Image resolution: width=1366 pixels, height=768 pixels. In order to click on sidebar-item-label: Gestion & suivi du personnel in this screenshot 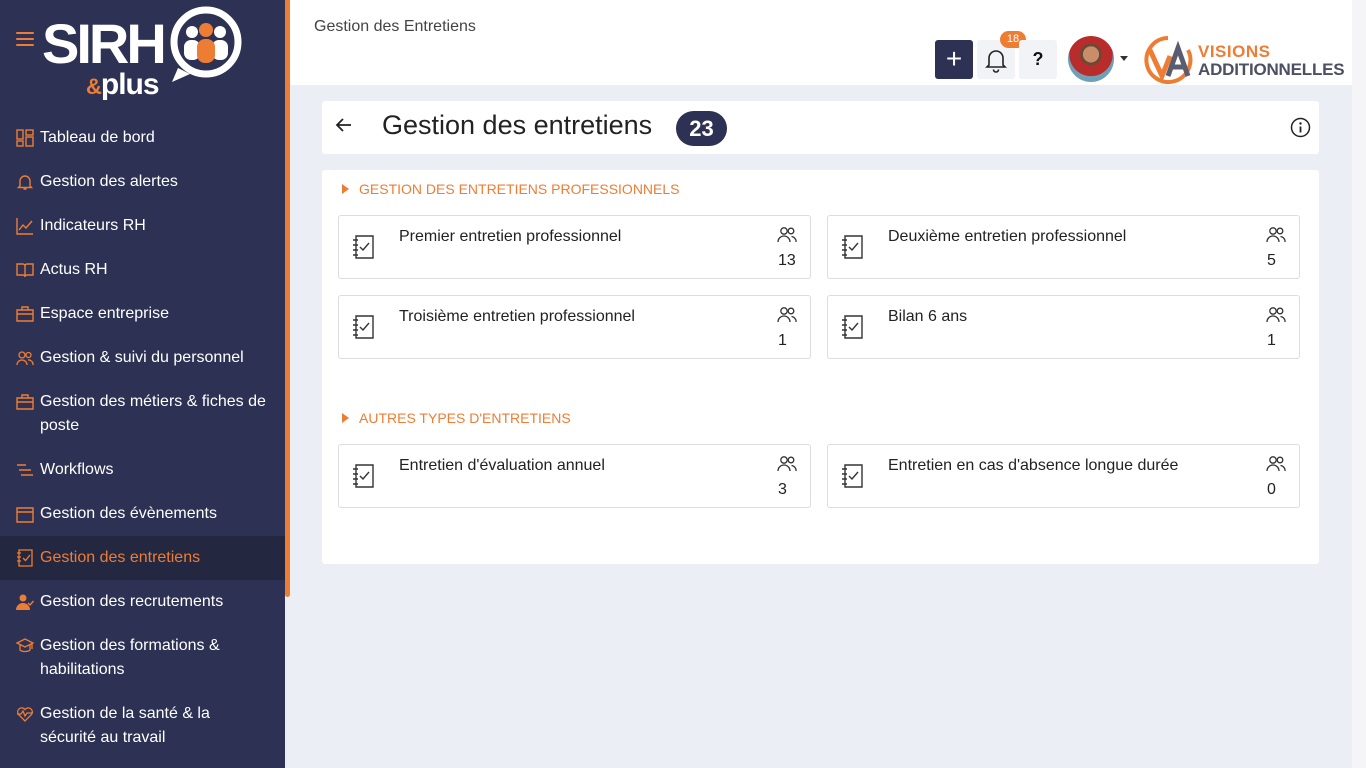, I will do `click(142, 357)`.